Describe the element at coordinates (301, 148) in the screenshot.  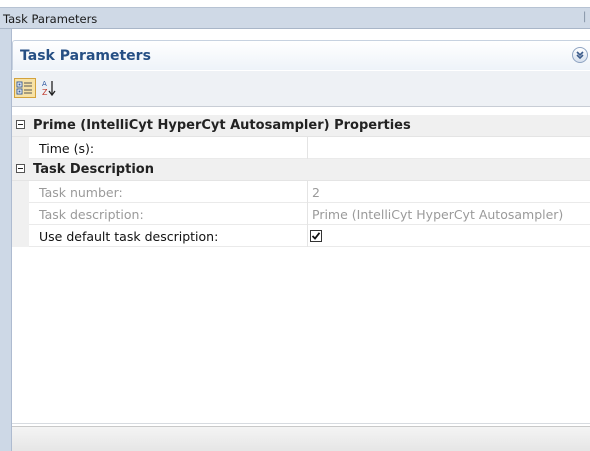
I see `property-row-time: Time (s):` at that location.